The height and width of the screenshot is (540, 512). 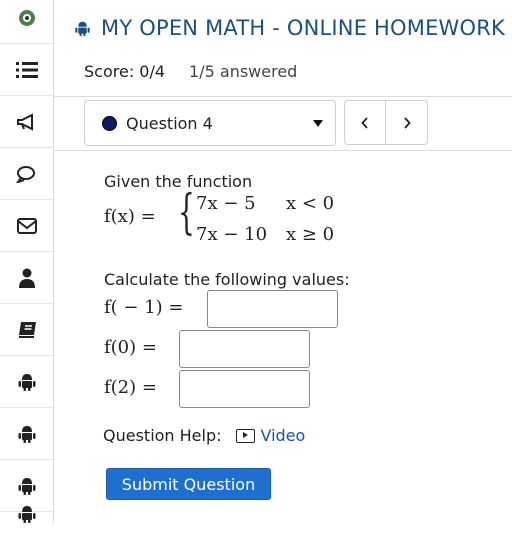 I want to click on sidebar, so click(x=27, y=261).